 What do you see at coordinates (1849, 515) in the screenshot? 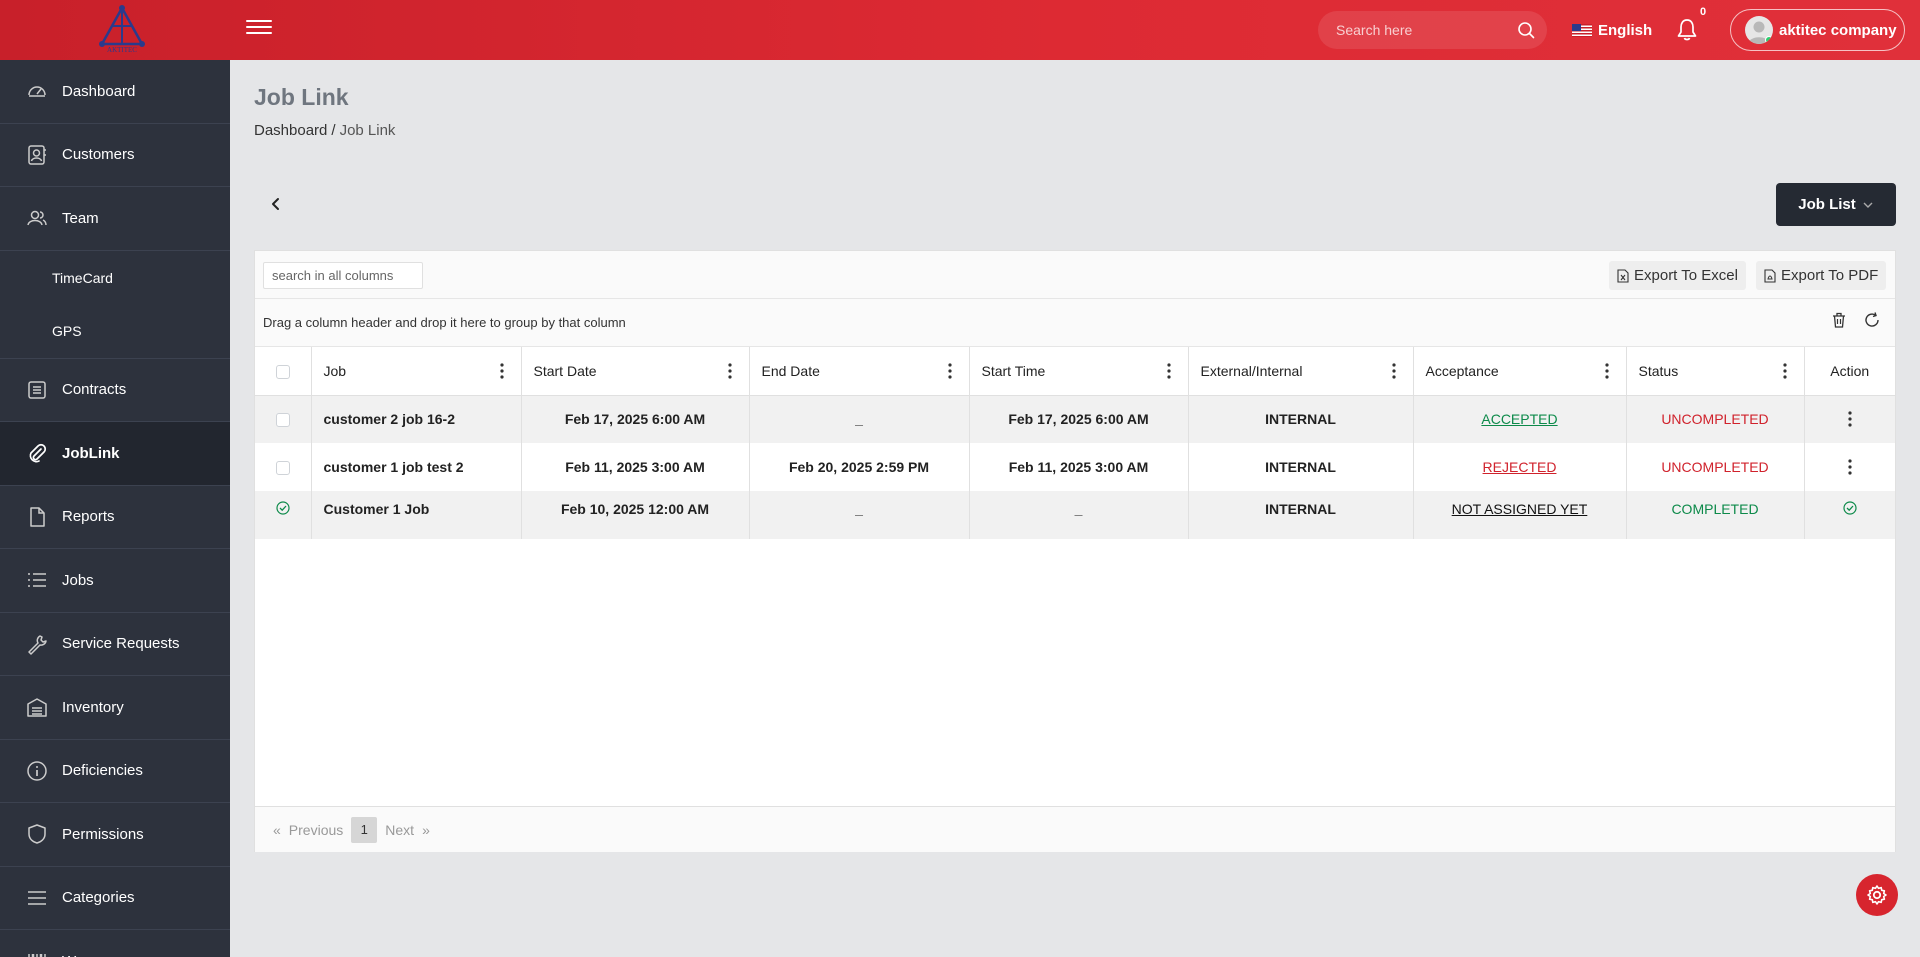
I see `action-cell` at bounding box center [1849, 515].